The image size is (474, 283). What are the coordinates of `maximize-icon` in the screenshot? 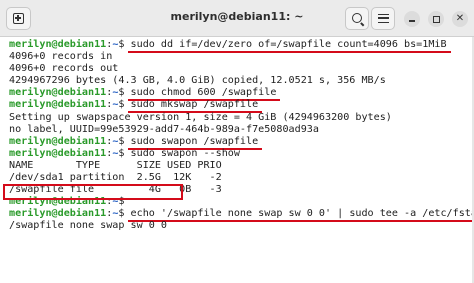 It's located at (436, 19).